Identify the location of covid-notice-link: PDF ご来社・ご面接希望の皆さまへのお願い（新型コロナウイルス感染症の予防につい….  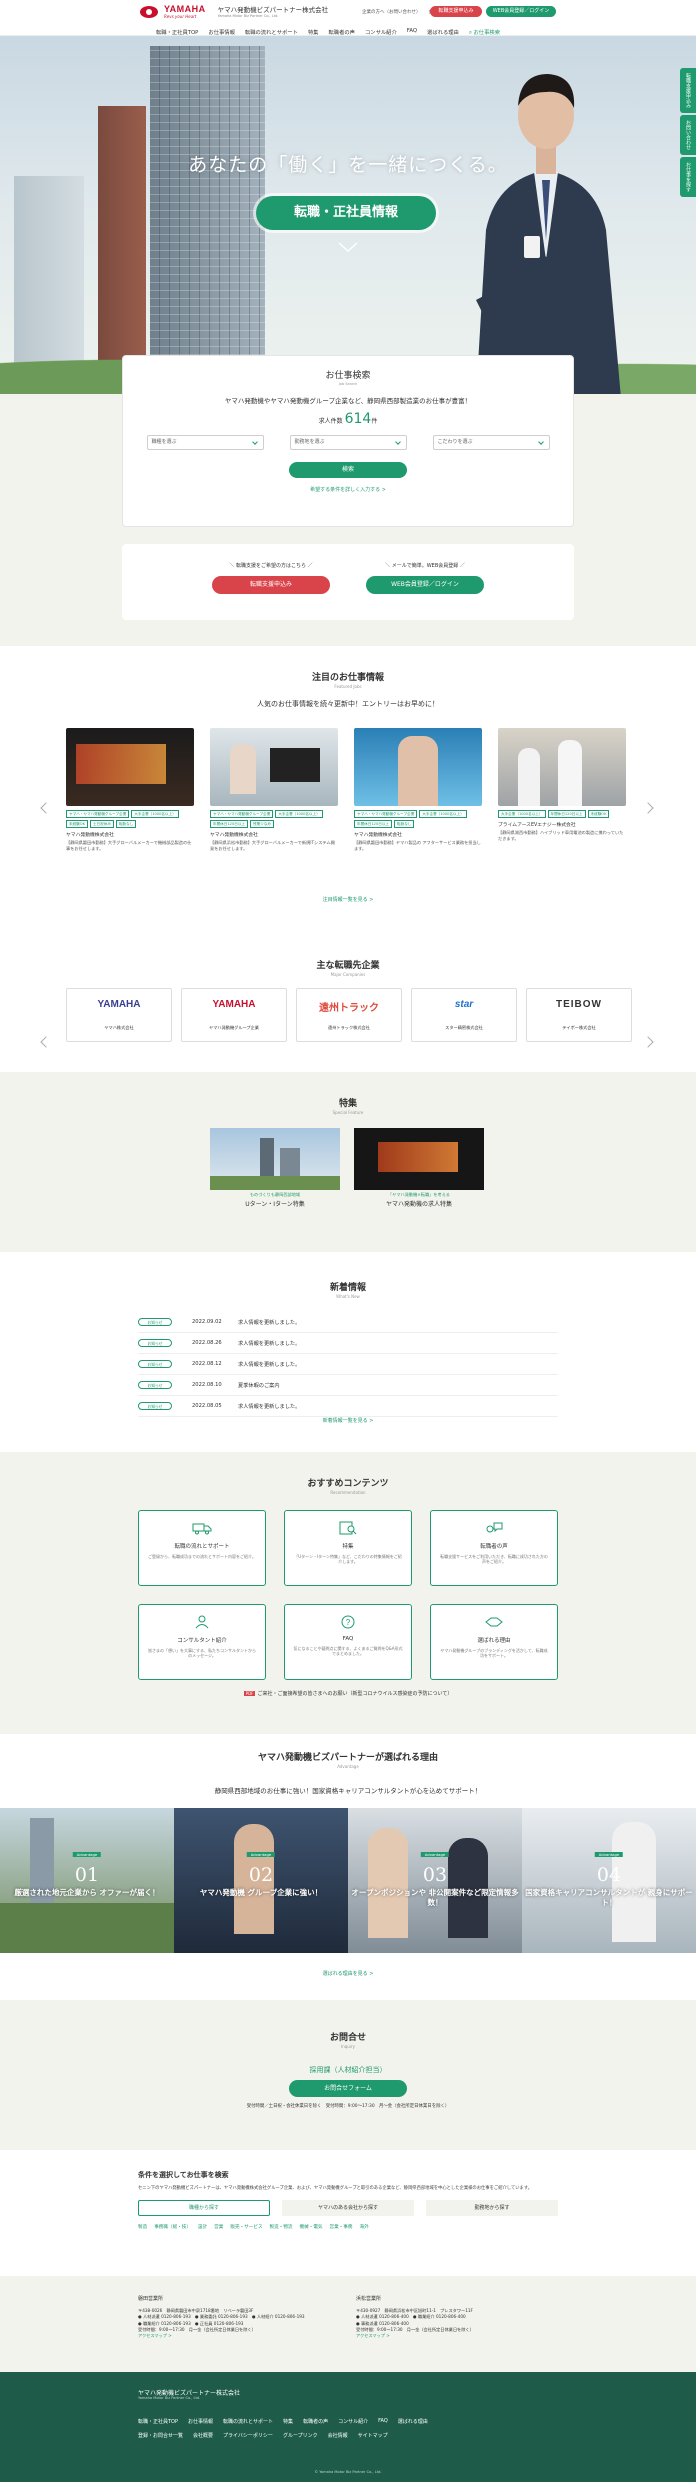
(348, 1693).